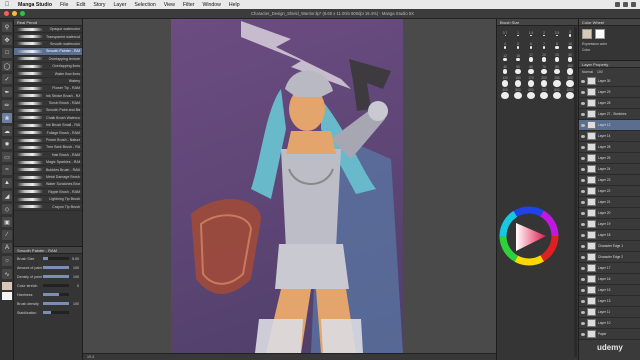 The image size is (640, 360). What do you see at coordinates (505, 57) in the screenshot?
I see `brush-size-cell: 12` at bounding box center [505, 57].